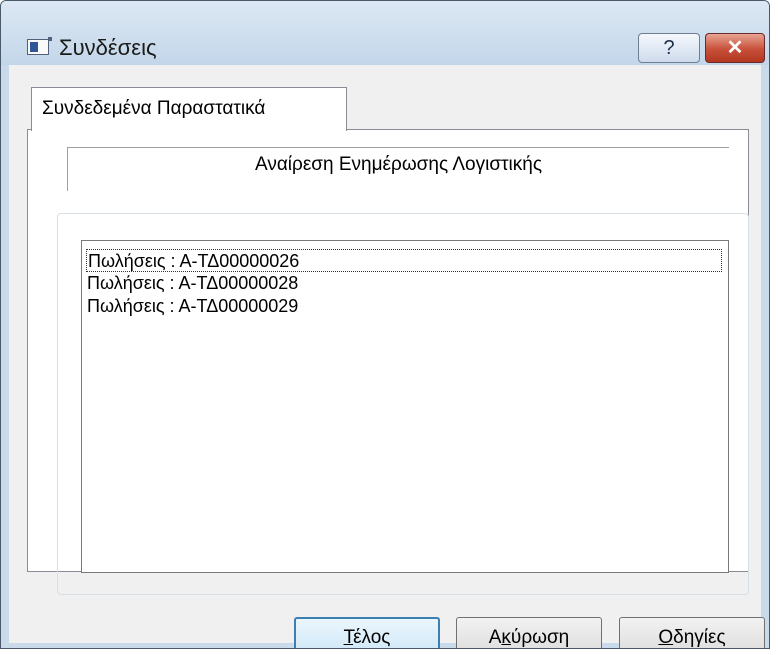  I want to click on help-title-button: ?, so click(669, 48).